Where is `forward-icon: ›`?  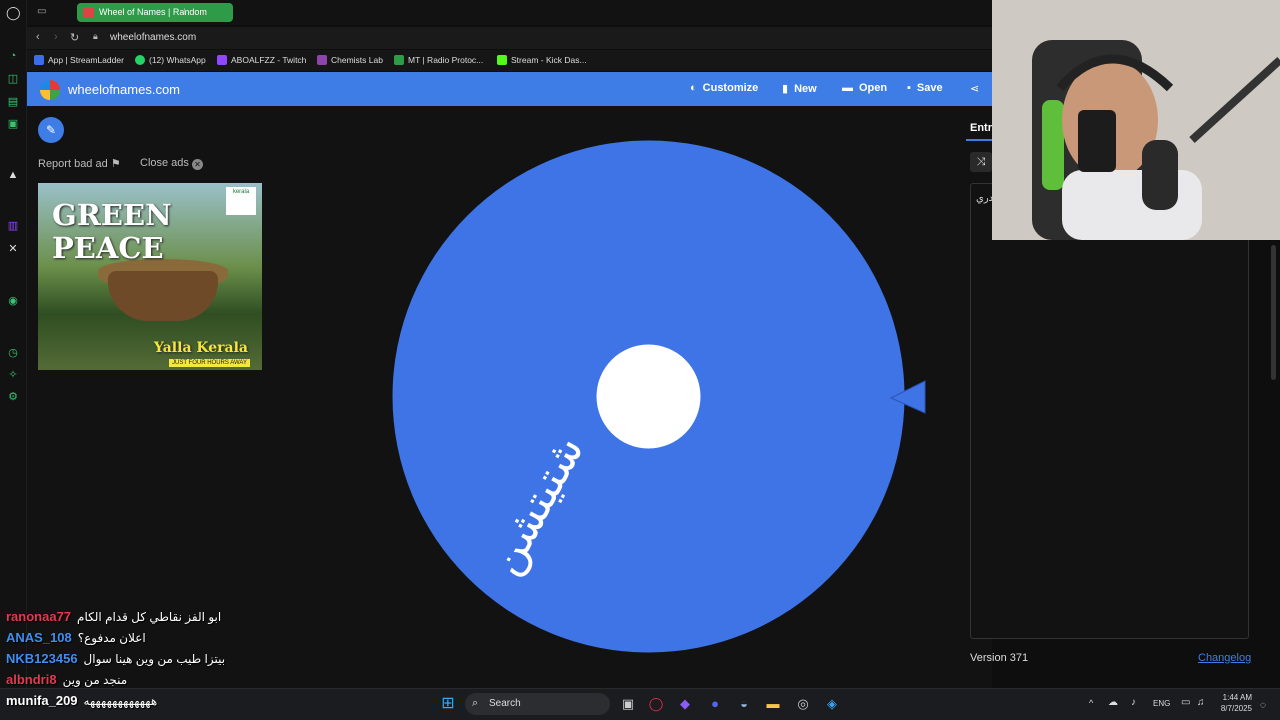 forward-icon: › is located at coordinates (56, 37).